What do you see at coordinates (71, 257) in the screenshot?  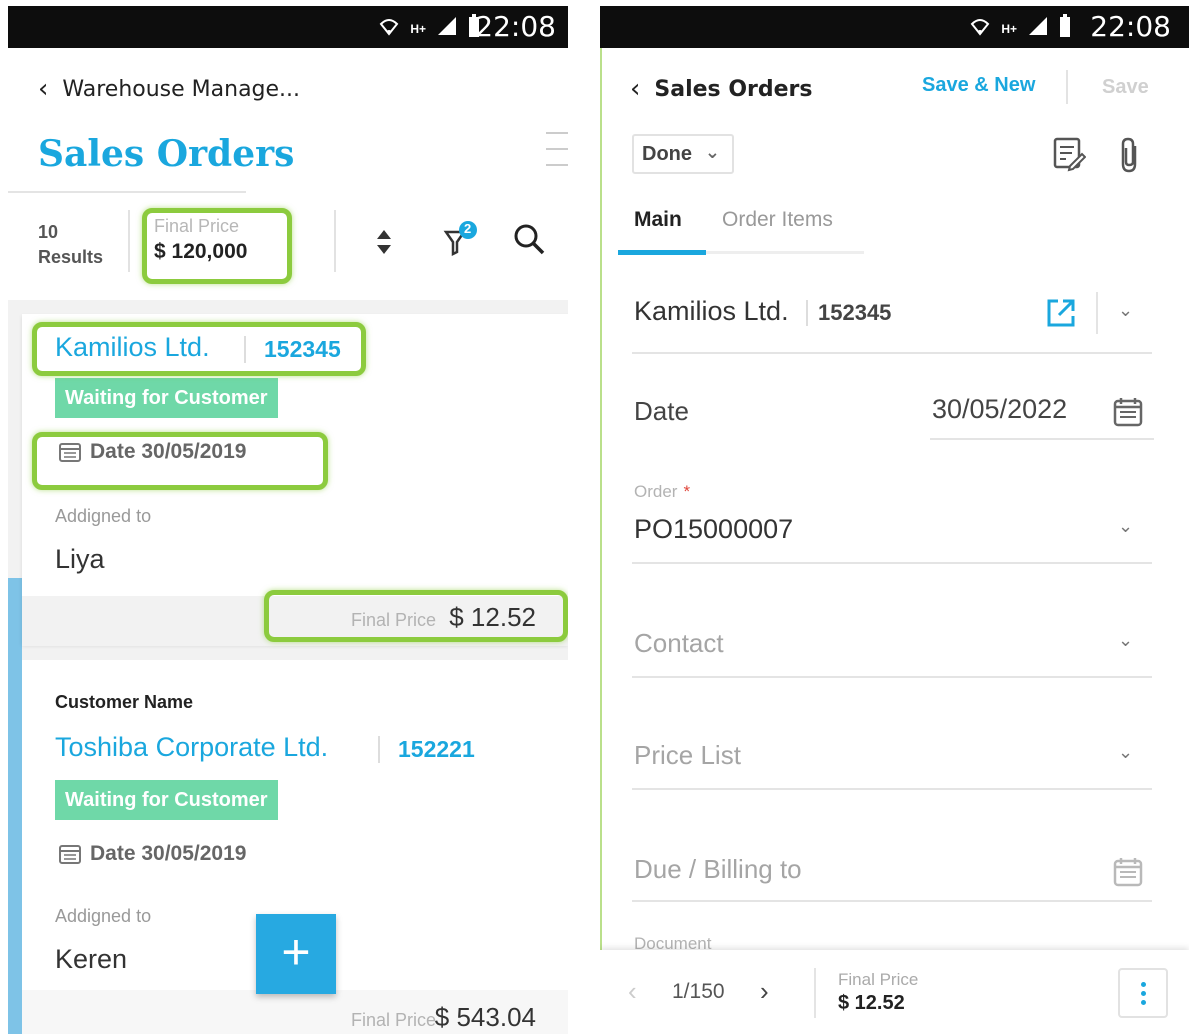 I see `results-label: Results` at bounding box center [71, 257].